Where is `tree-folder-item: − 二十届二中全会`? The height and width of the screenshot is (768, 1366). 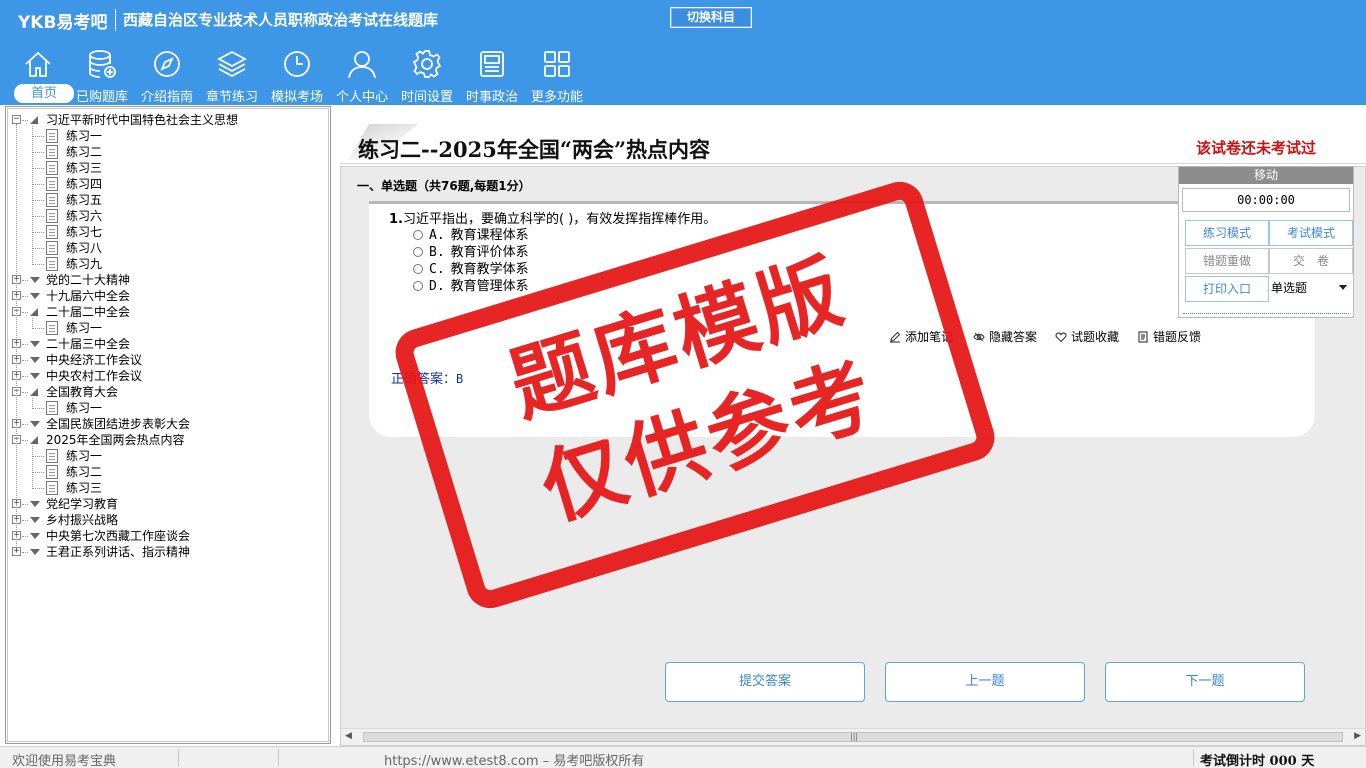 tree-folder-item: − 二十届二中全会 is located at coordinates (167, 312).